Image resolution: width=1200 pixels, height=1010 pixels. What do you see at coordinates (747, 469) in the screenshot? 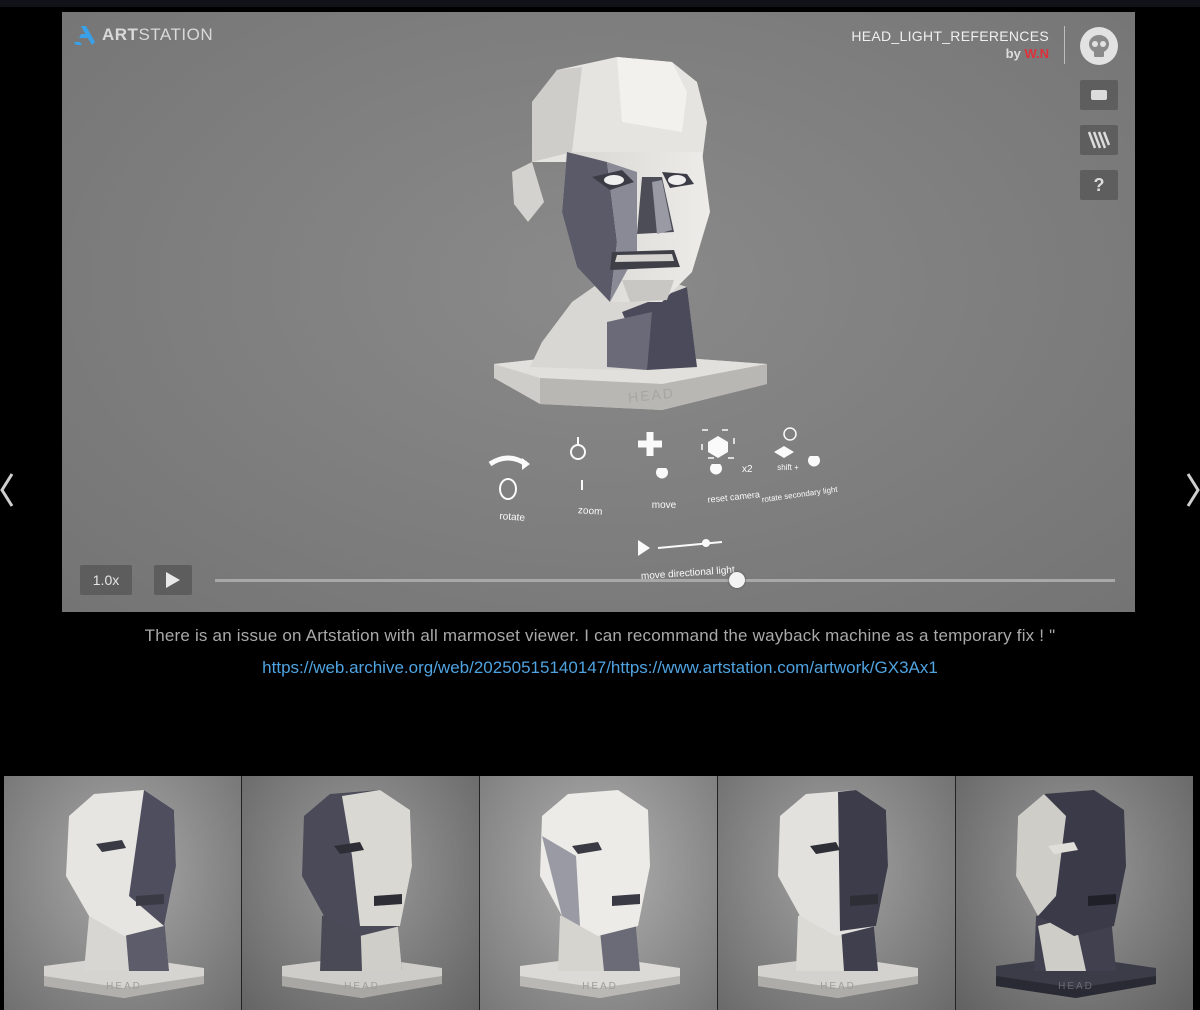
I see `reset-multiplier: x2` at bounding box center [747, 469].